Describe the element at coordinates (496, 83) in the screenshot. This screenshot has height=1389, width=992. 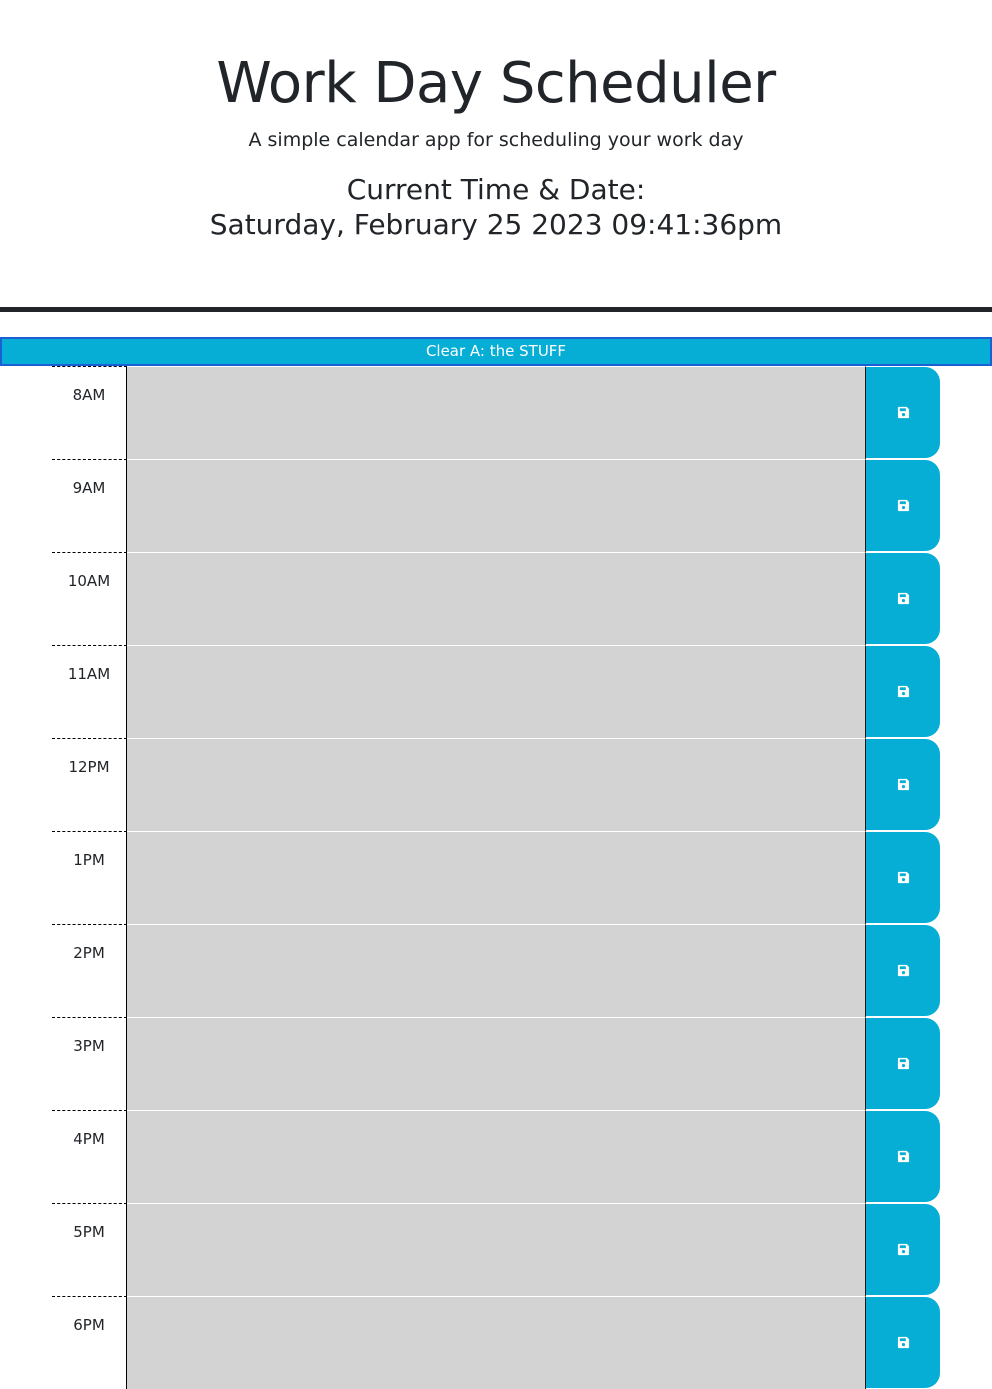
I see `page-title: Work Day Scheduler` at that location.